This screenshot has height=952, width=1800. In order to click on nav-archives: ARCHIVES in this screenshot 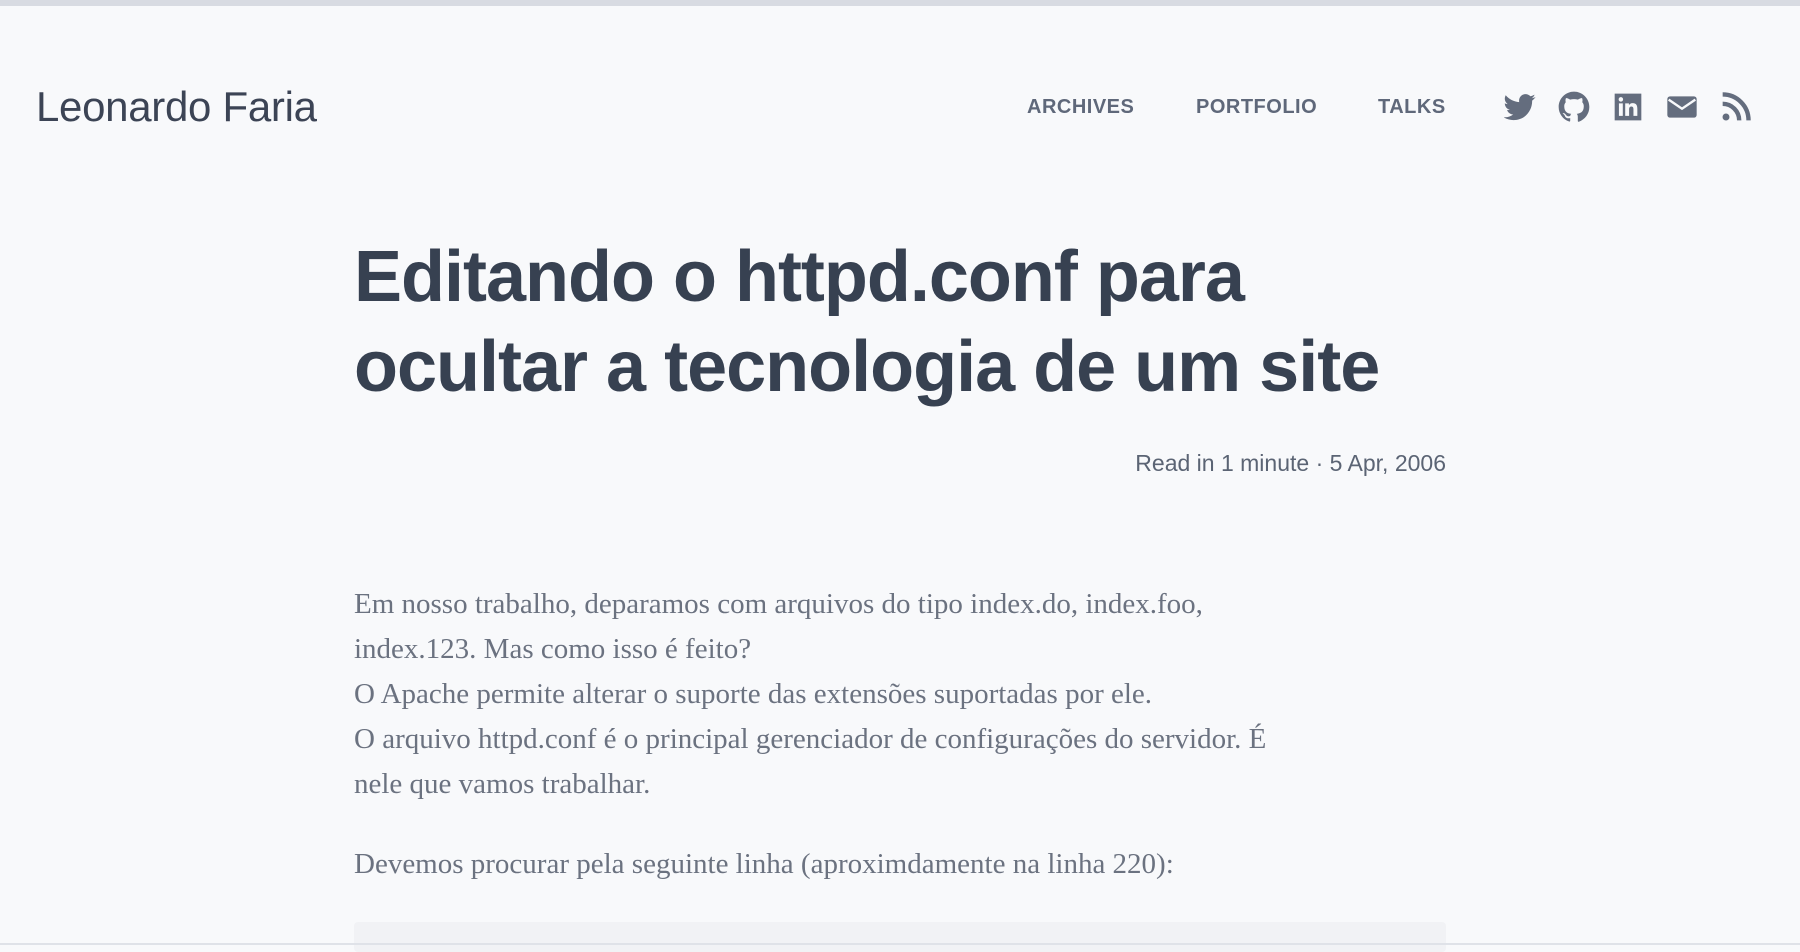, I will do `click(1080, 107)`.